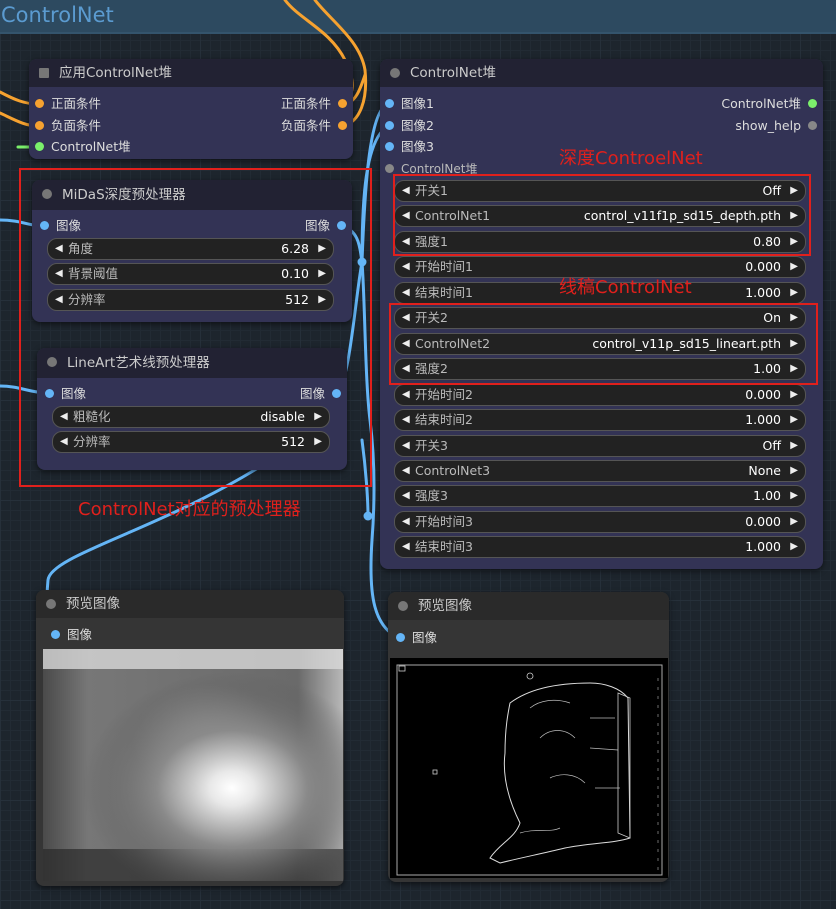 Image resolution: width=836 pixels, height=909 pixels. I want to click on widget-start2: ◀ 开始时间2 0.000 ▶, so click(600, 395).